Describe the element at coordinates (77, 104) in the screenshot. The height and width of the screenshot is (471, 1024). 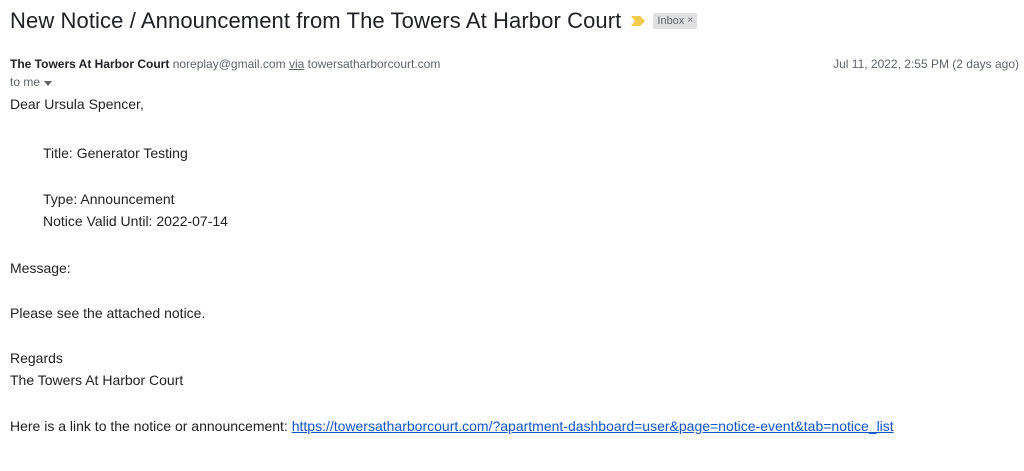
I see `greeting: Dear Ursula Spencer,` at that location.